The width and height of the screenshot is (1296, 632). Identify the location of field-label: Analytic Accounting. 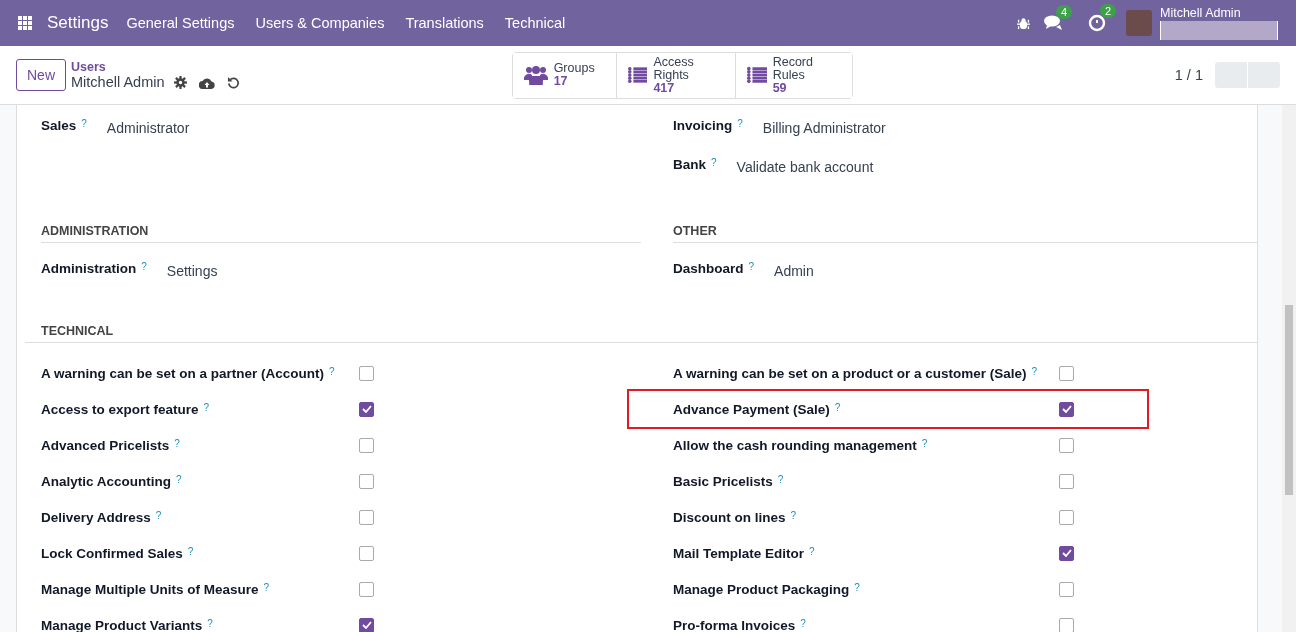
(106, 481).